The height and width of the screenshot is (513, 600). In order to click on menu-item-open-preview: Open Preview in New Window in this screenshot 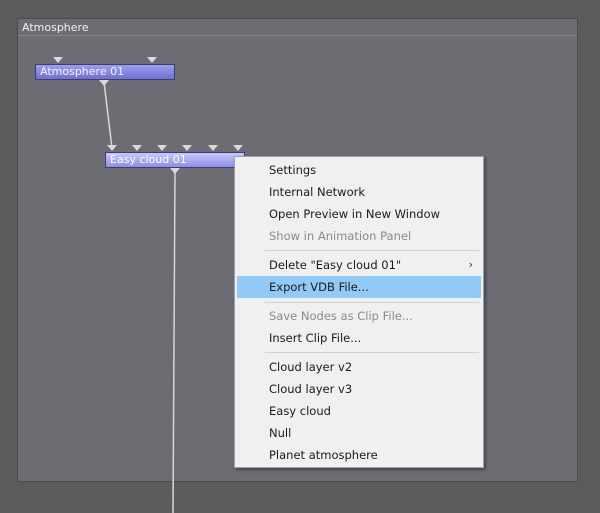, I will do `click(359, 214)`.